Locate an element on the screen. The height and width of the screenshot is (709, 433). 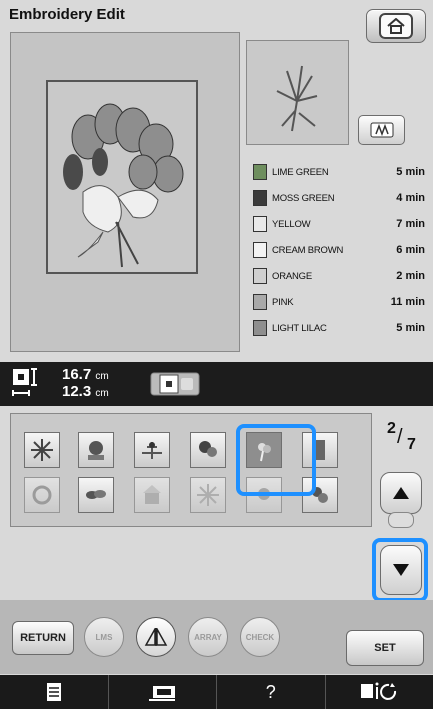
size-icon is located at coordinates (24, 382).